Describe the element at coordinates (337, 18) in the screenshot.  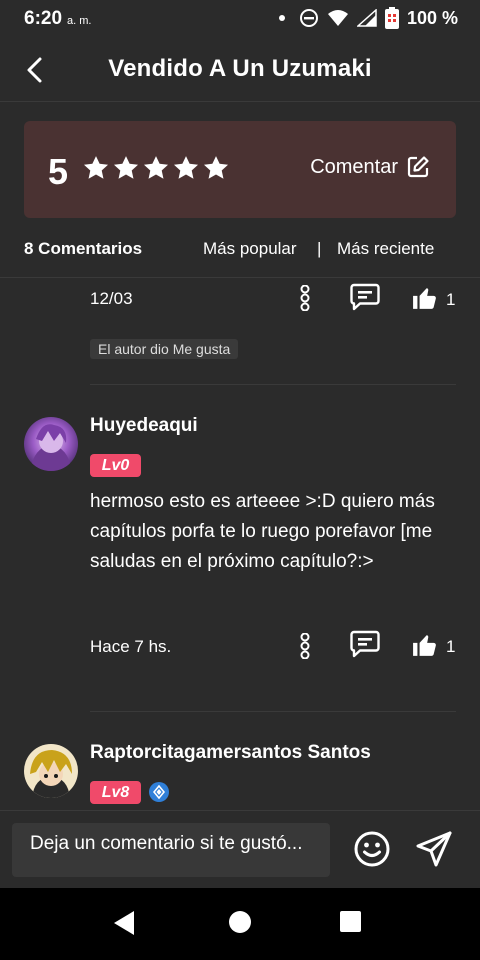
I see `wifi-icon` at that location.